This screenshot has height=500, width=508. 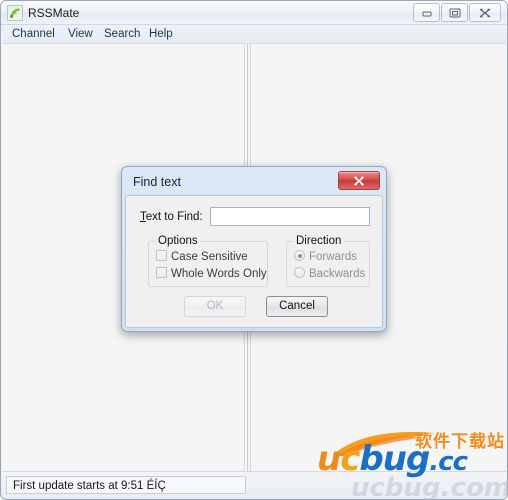 I want to click on options-group-title: Options, so click(x=178, y=241).